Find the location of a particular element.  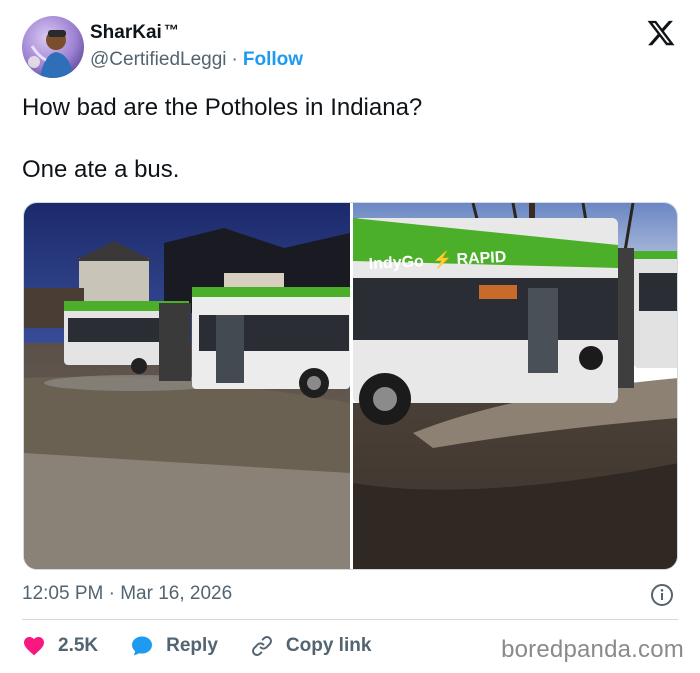

watermark: boredpanda.com is located at coordinates (592, 649).